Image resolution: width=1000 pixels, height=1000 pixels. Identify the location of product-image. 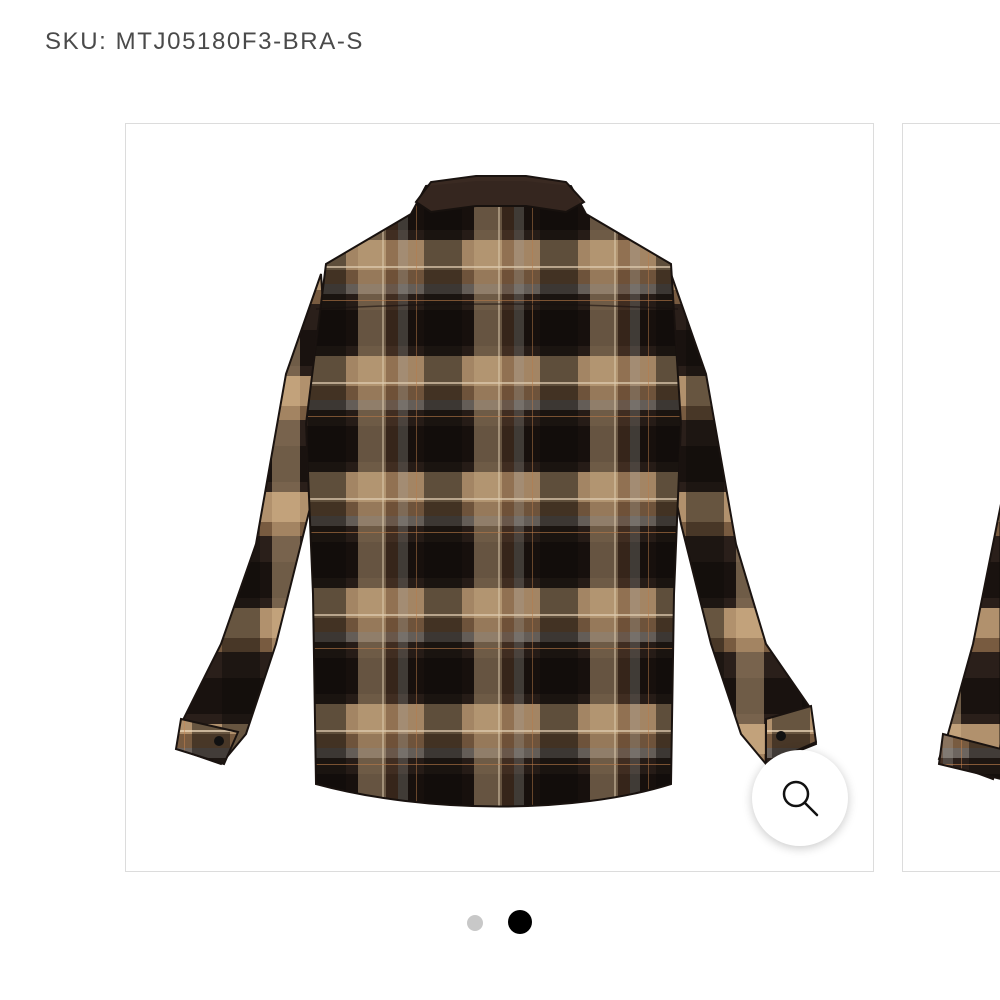
(968, 642).